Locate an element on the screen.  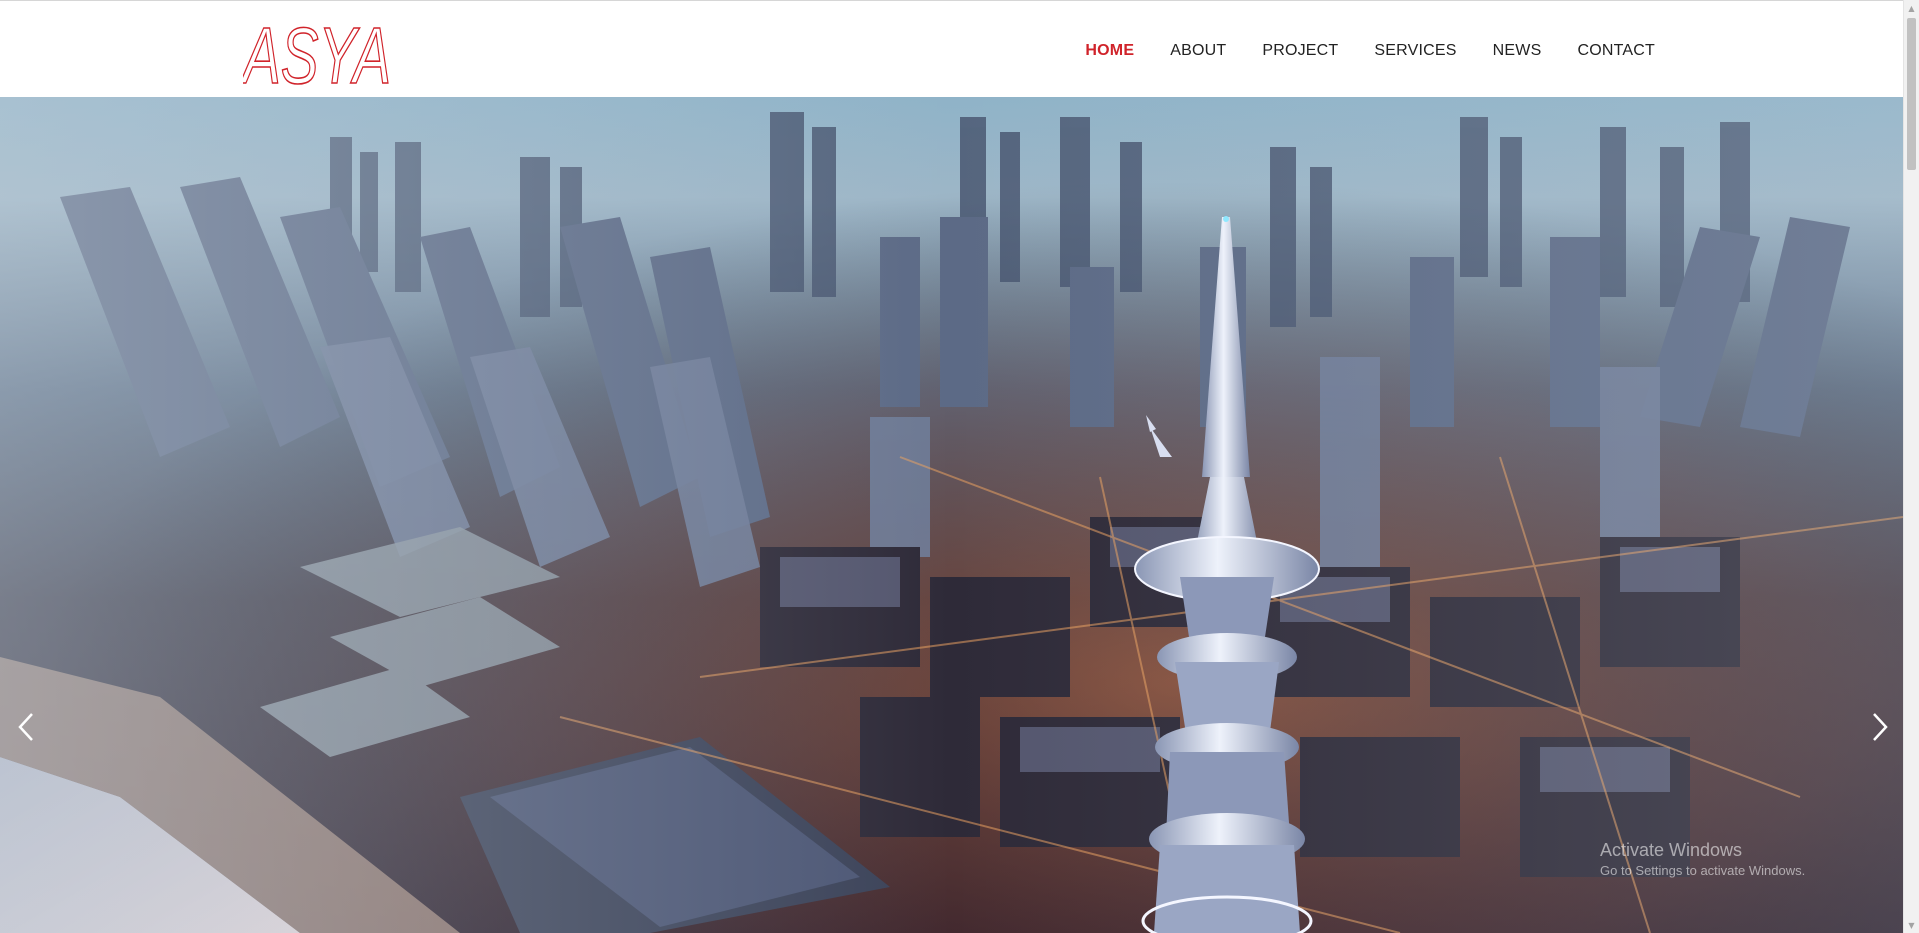
chevron-right-icon is located at coordinates (1880, 727).